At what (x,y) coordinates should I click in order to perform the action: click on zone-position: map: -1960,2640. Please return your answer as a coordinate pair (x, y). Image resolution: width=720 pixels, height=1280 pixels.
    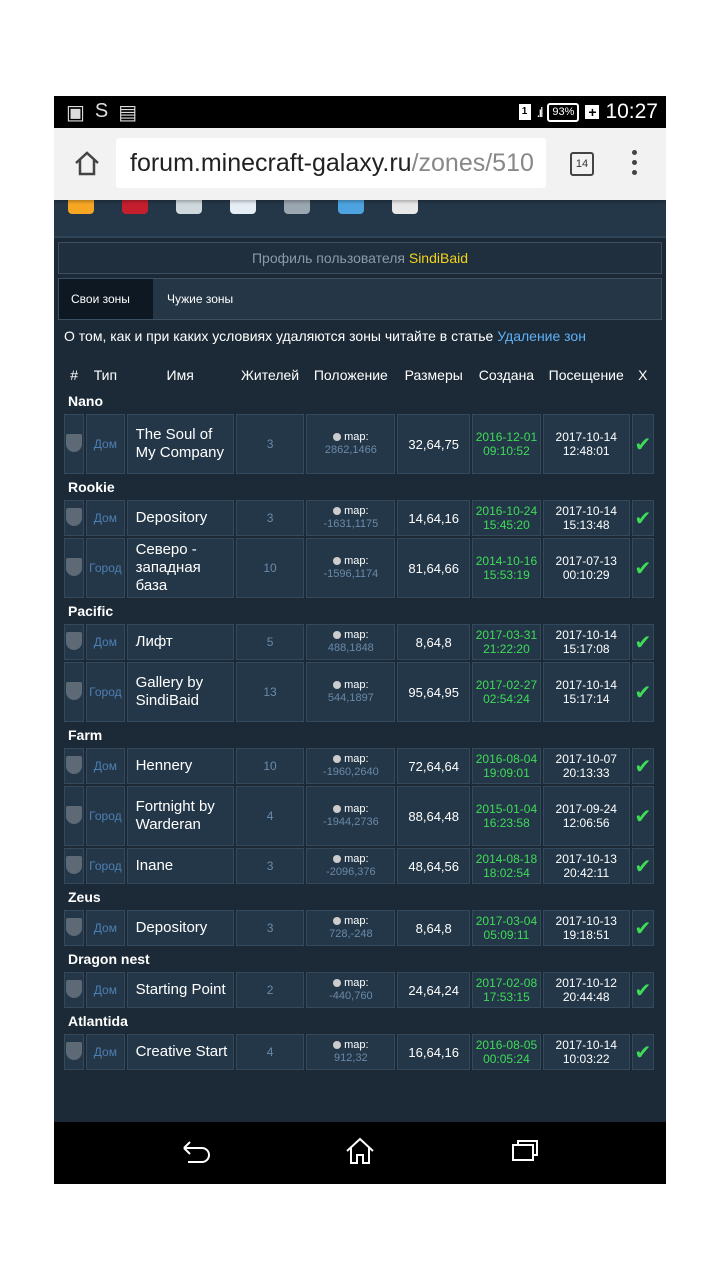
    Looking at the image, I should click on (351, 766).